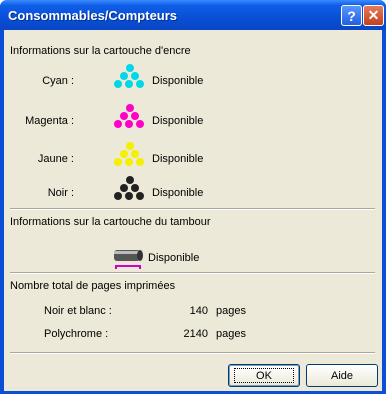 This screenshot has width=386, height=394. What do you see at coordinates (60, 193) in the screenshot?
I see `ink-label-noir: Noir :` at bounding box center [60, 193].